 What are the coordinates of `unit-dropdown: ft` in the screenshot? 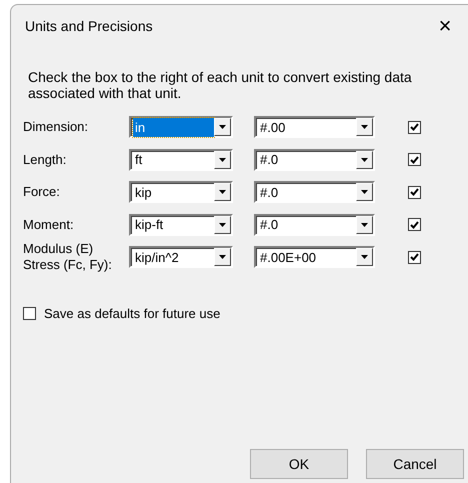 It's located at (181, 159).